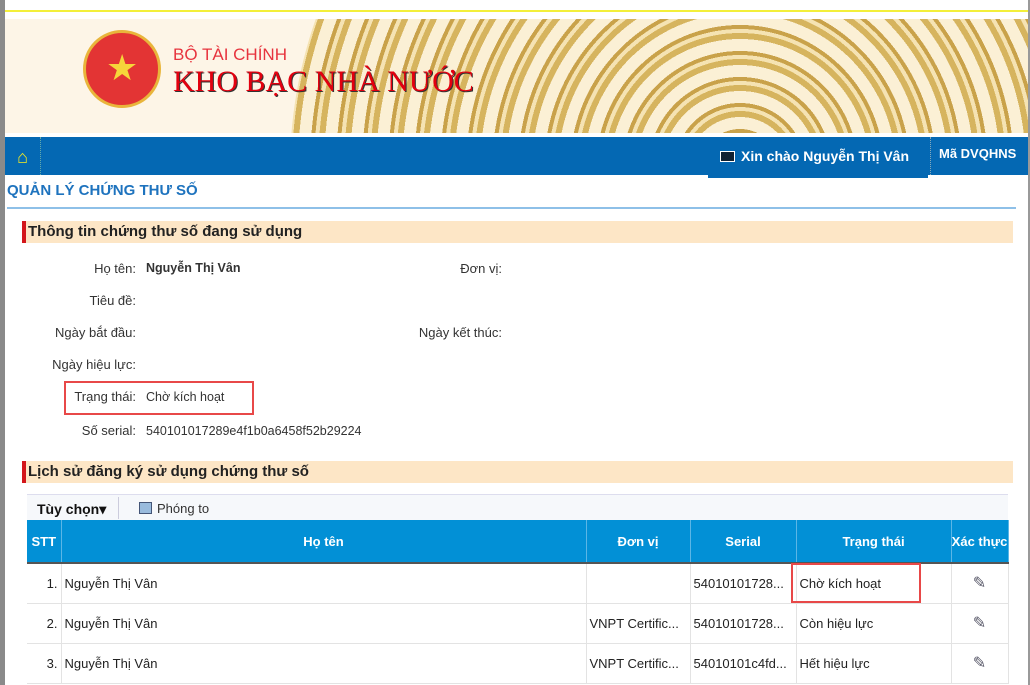 The width and height of the screenshot is (1030, 685). I want to click on row-stt: 1., so click(44, 583).